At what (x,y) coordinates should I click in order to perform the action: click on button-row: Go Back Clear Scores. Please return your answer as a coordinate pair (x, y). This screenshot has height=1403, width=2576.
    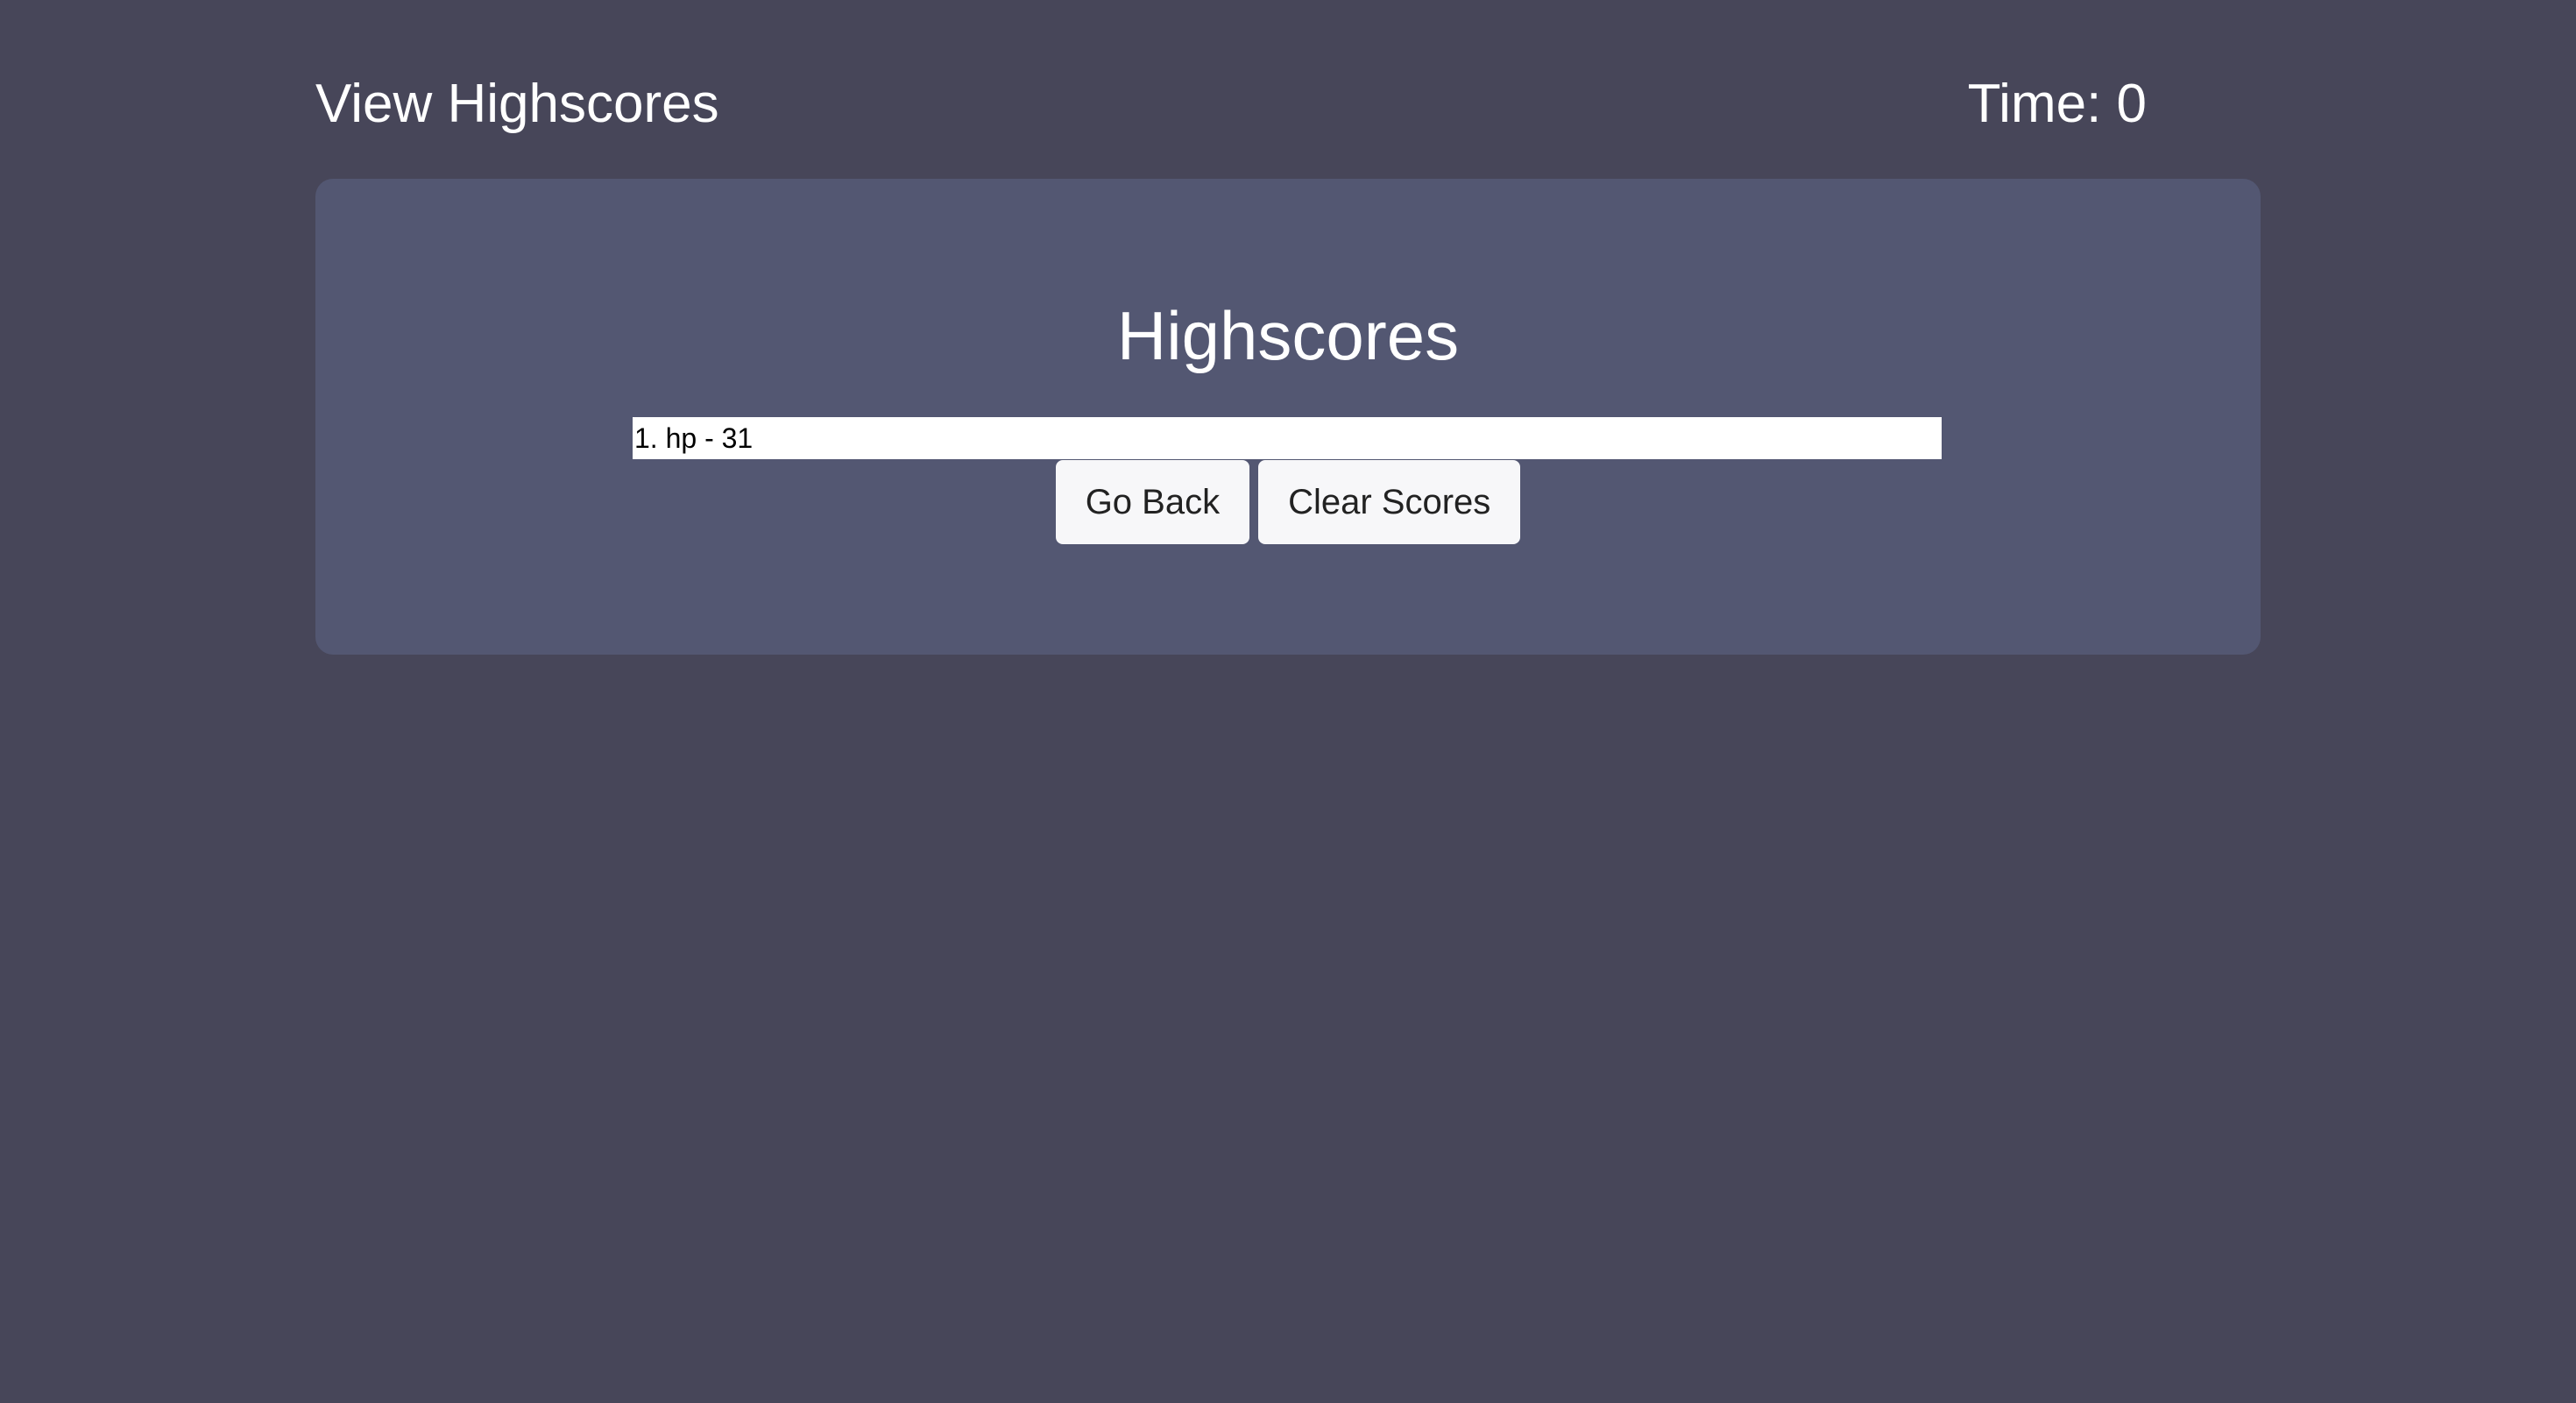
    Looking at the image, I should click on (1288, 502).